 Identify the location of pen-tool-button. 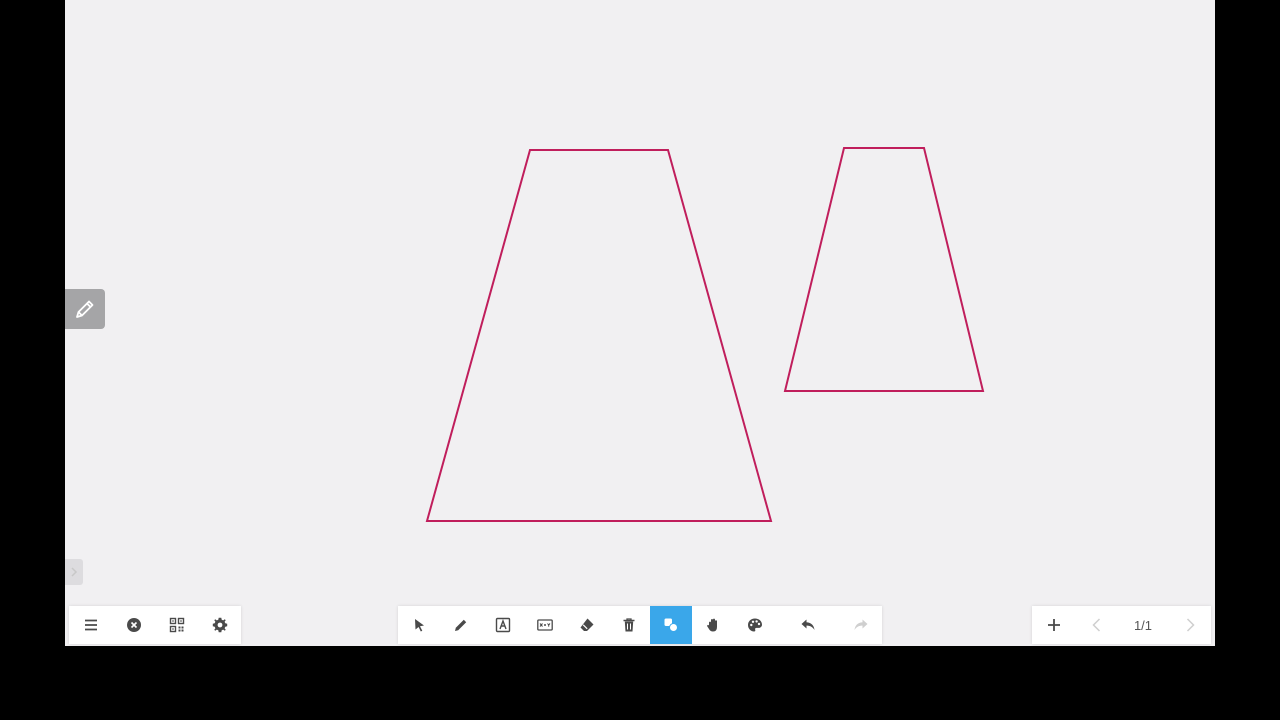
(461, 625).